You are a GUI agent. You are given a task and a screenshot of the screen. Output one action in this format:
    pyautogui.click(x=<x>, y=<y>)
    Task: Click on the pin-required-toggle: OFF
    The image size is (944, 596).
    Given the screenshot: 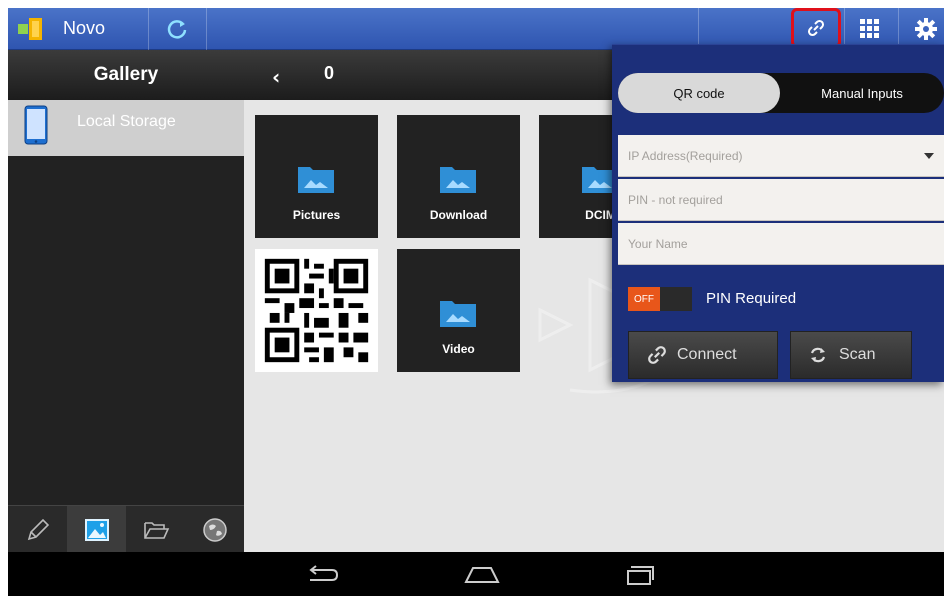 What is the action you would take?
    pyautogui.click(x=660, y=299)
    